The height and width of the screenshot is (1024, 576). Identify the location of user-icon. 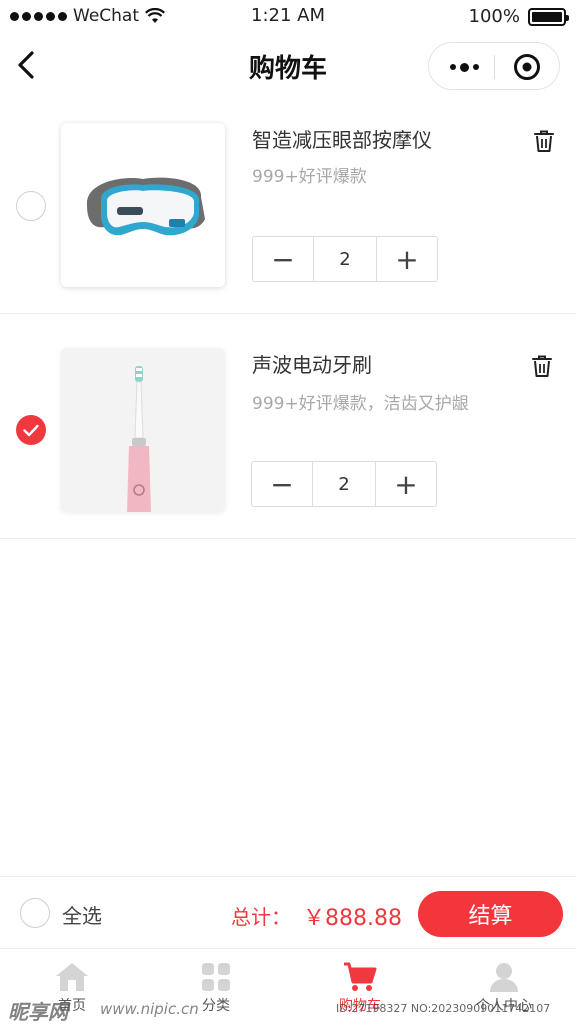
(504, 977).